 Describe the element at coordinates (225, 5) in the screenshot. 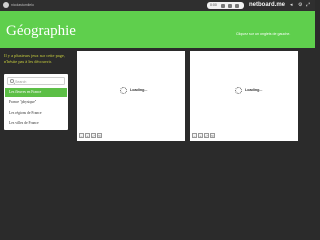

I see `status-pill: 0:00` at that location.